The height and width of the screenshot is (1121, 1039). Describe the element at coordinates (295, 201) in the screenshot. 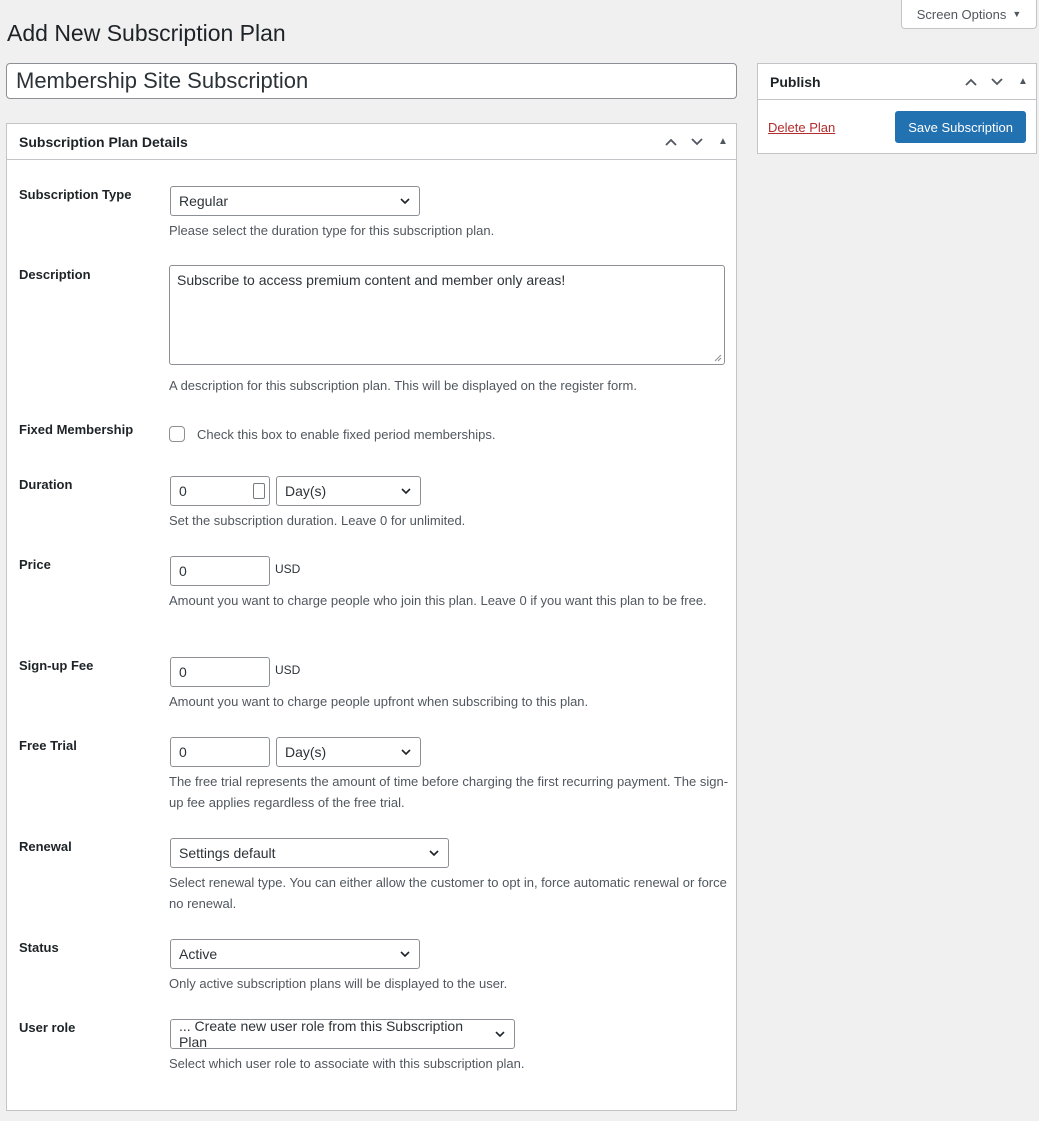

I see `subscription-type-select: Regular` at that location.